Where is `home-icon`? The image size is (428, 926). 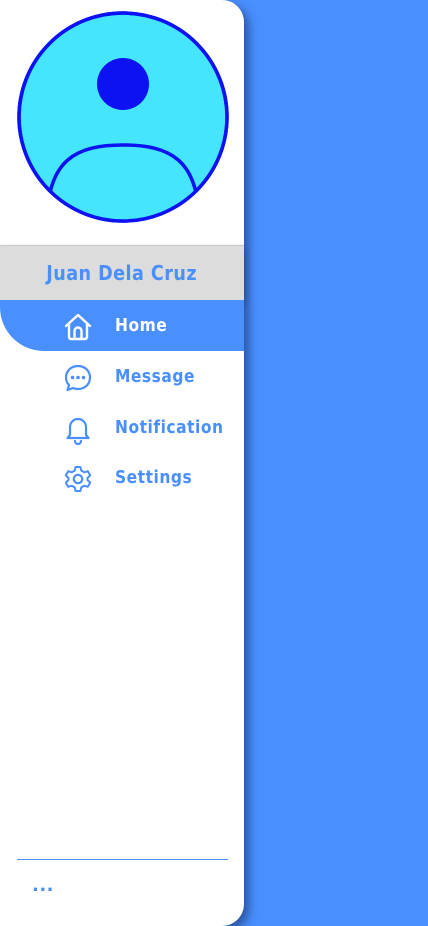 home-icon is located at coordinates (78, 327).